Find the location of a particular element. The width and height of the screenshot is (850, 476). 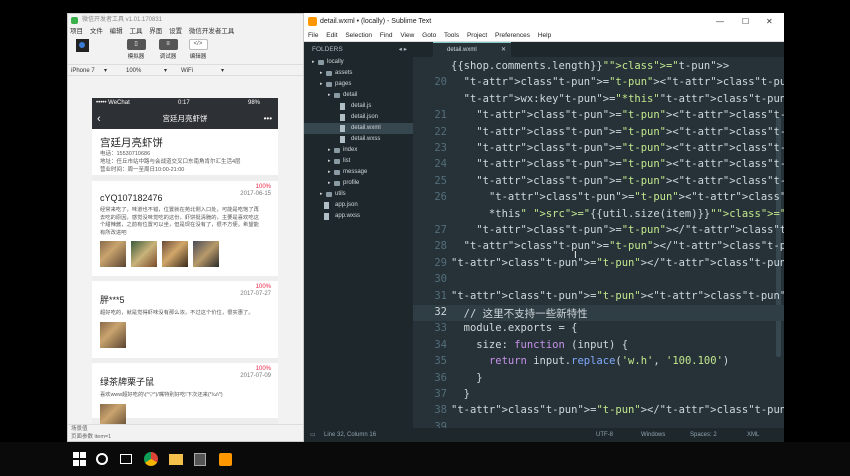

task-view-icon is located at coordinates (126, 459).